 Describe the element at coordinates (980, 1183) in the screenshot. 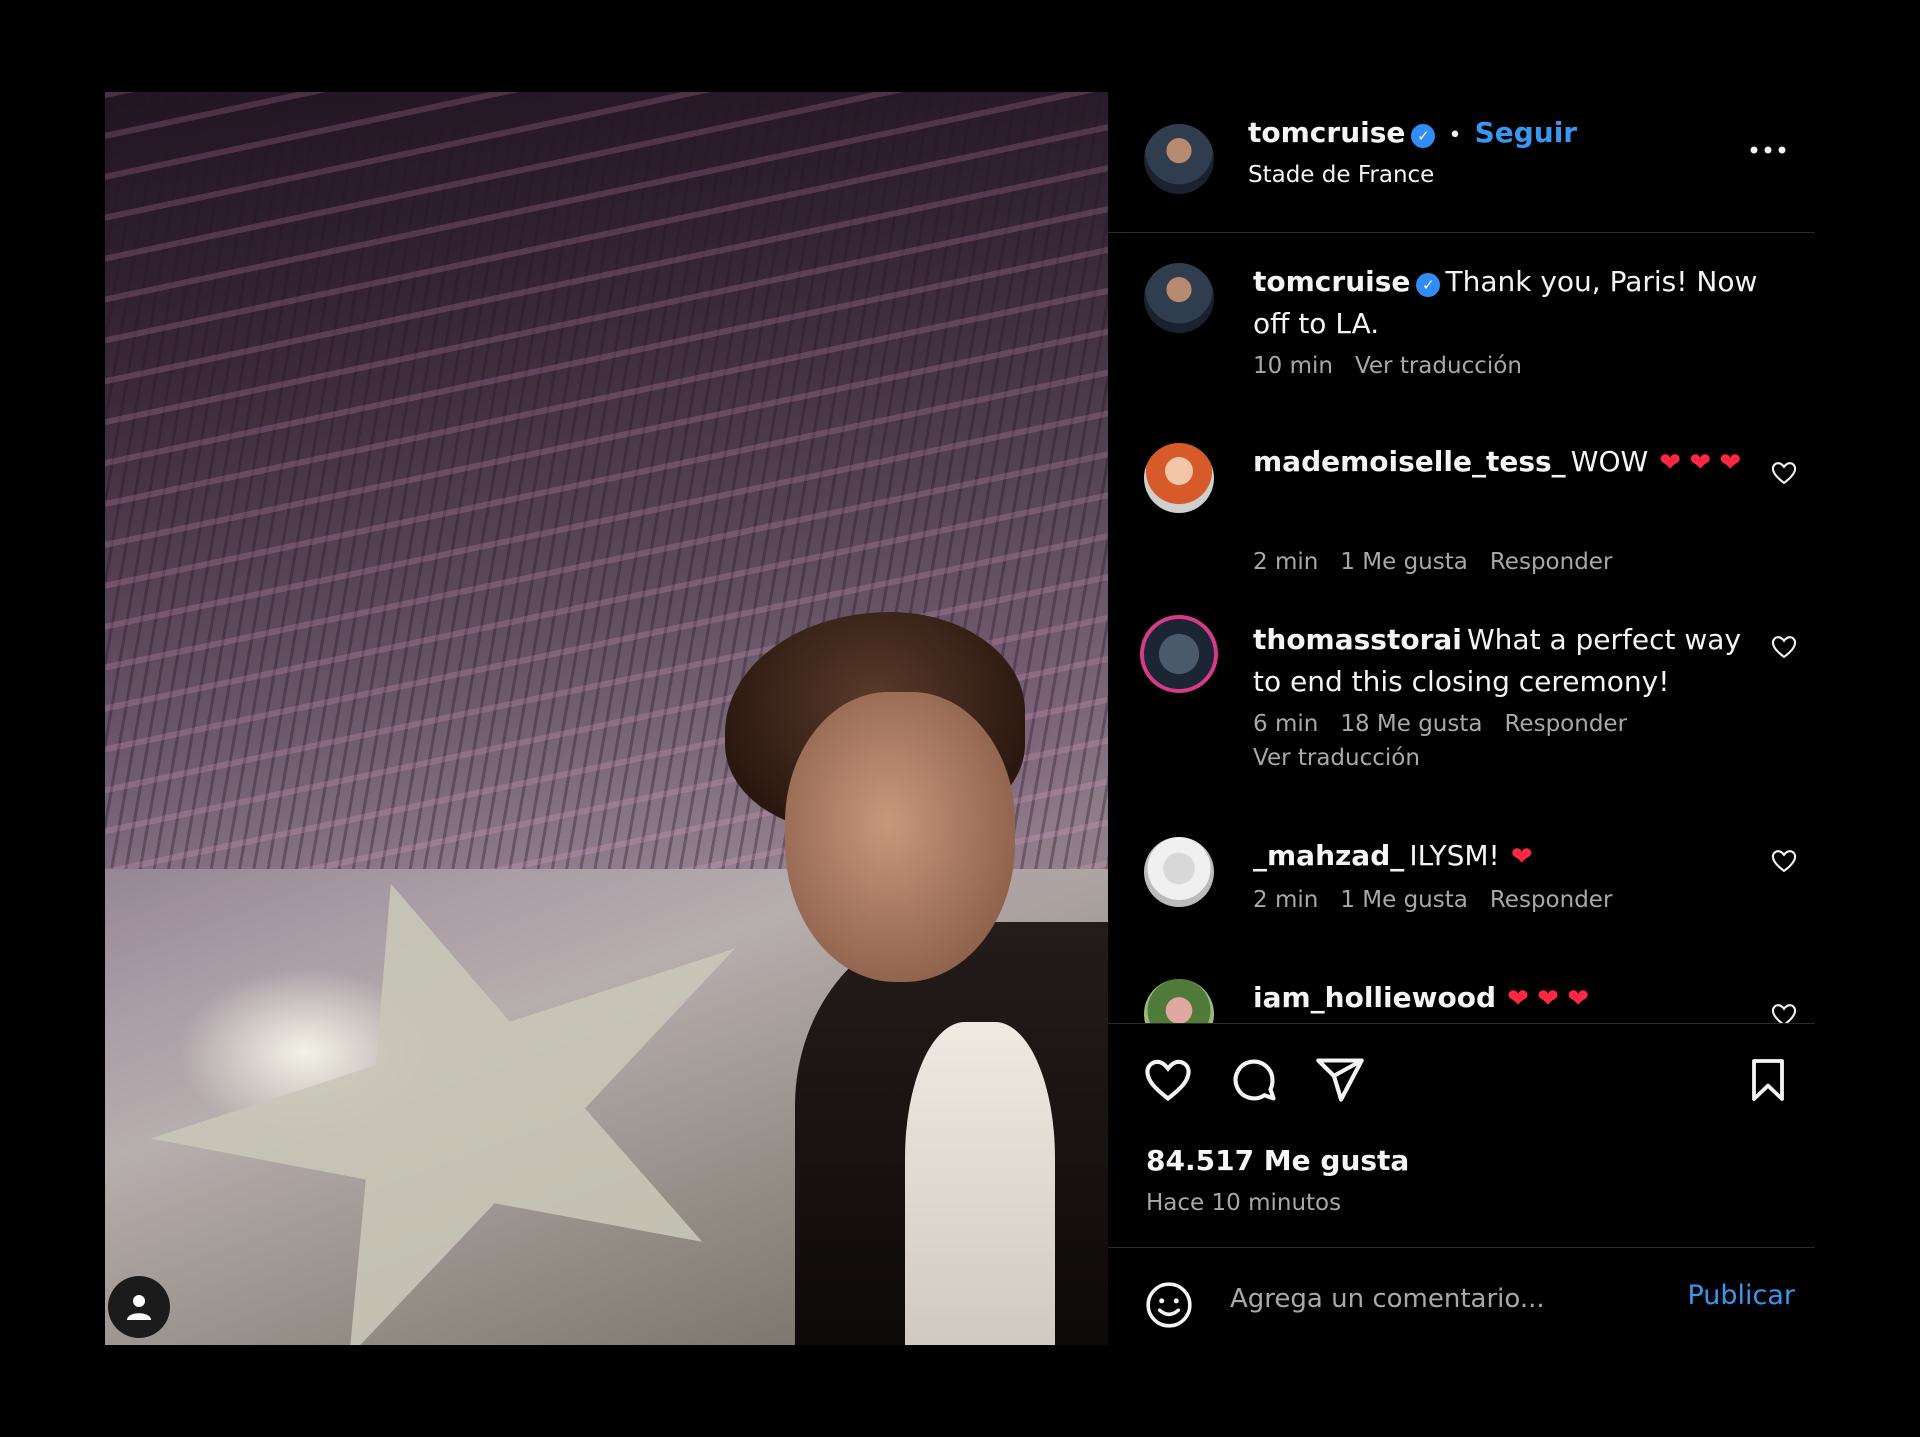

I see `person-shirt` at that location.